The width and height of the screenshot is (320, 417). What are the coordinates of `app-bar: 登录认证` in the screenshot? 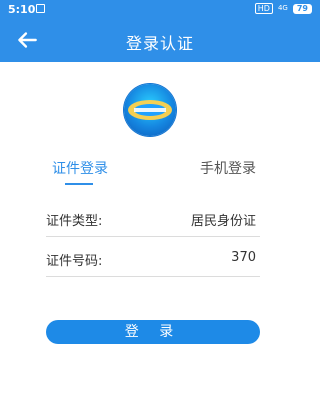 It's located at (160, 40).